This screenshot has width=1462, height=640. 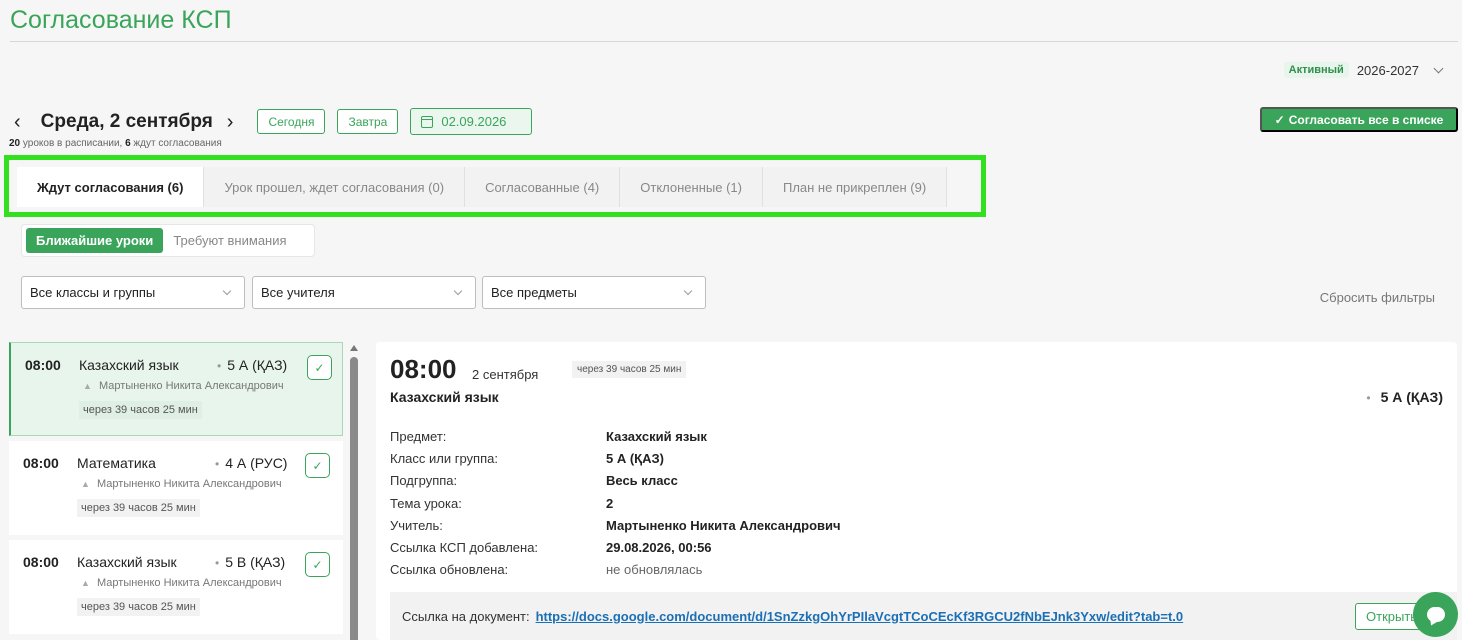 I want to click on detail-row: Класс или группа: 5 А (ҚАЗ), so click(x=527, y=458).